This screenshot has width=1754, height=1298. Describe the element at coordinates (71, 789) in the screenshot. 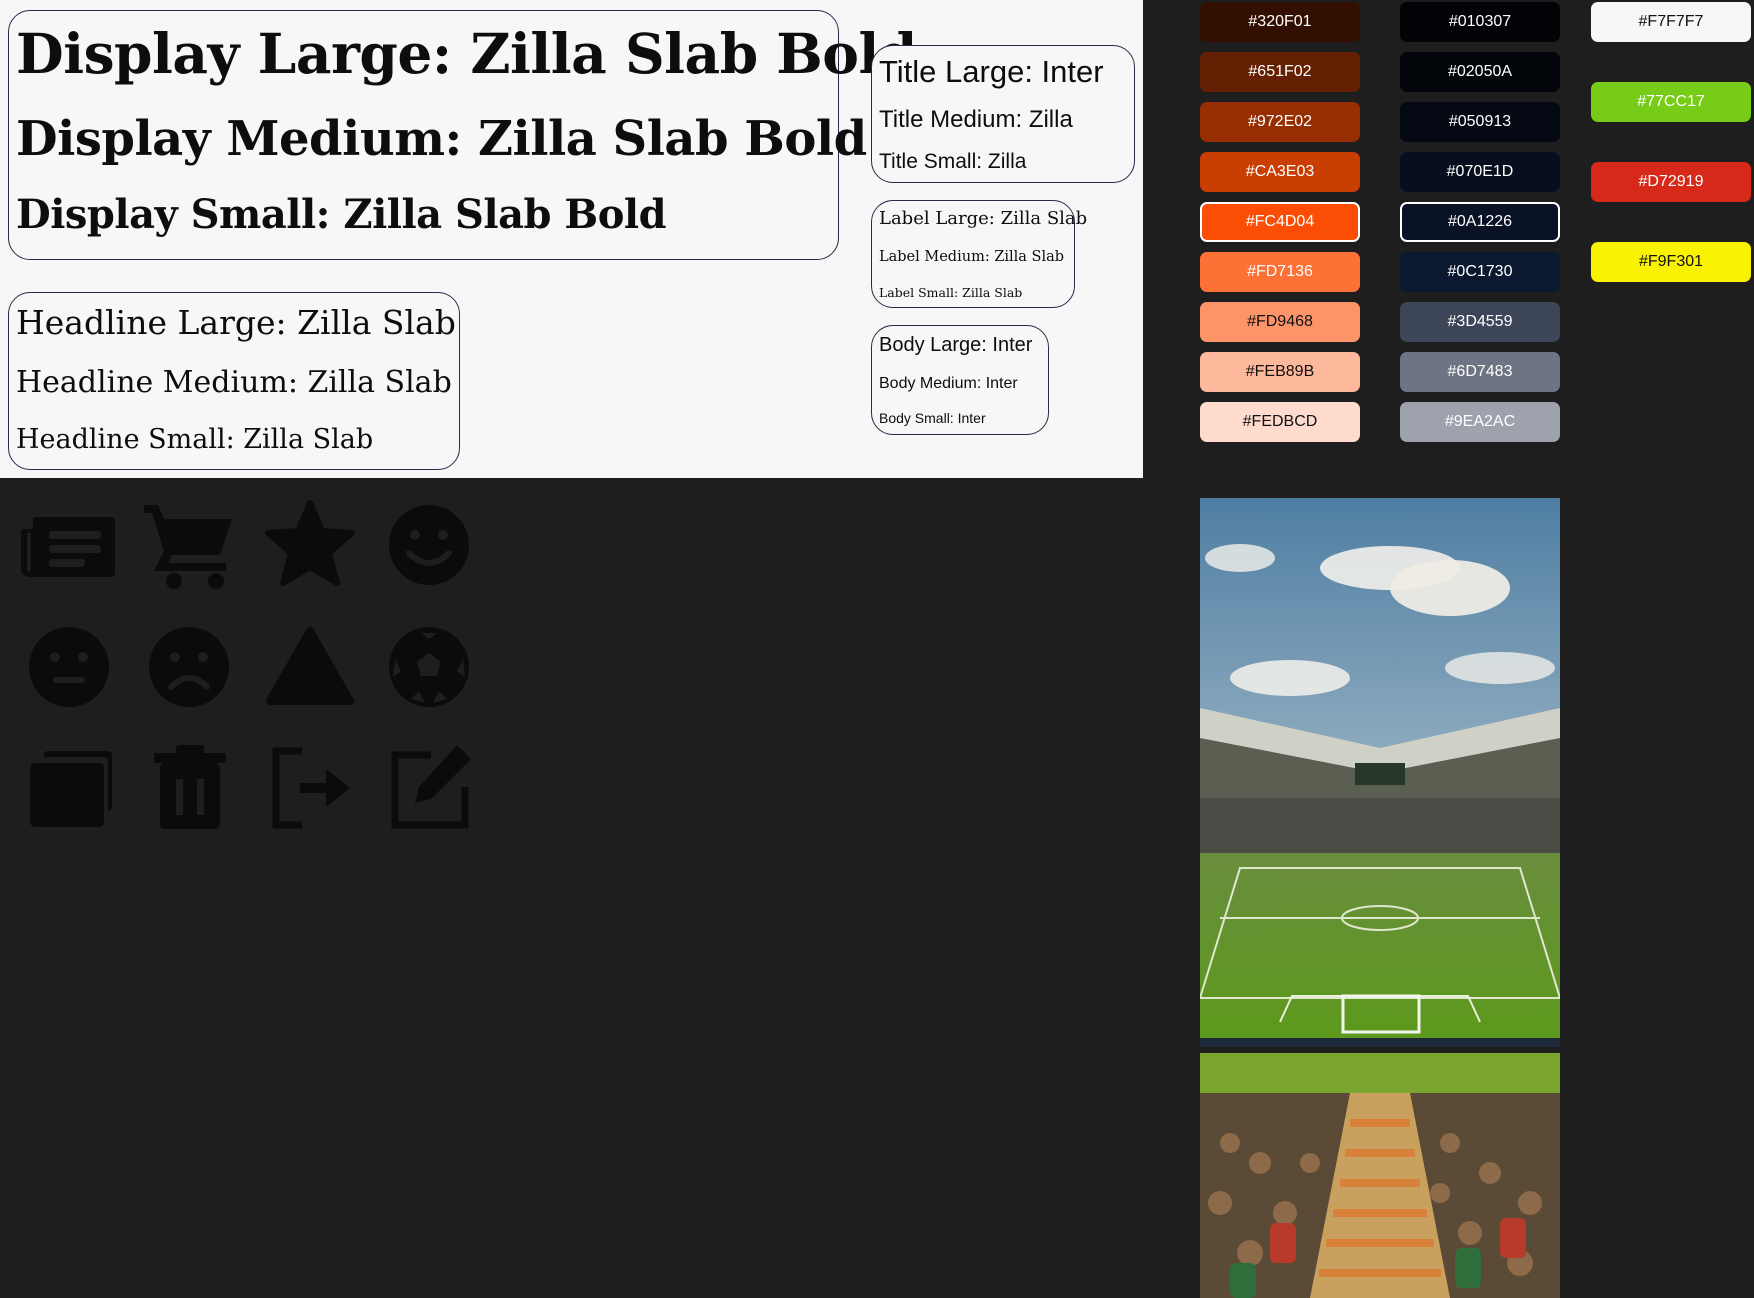

I see `layers-icon` at that location.